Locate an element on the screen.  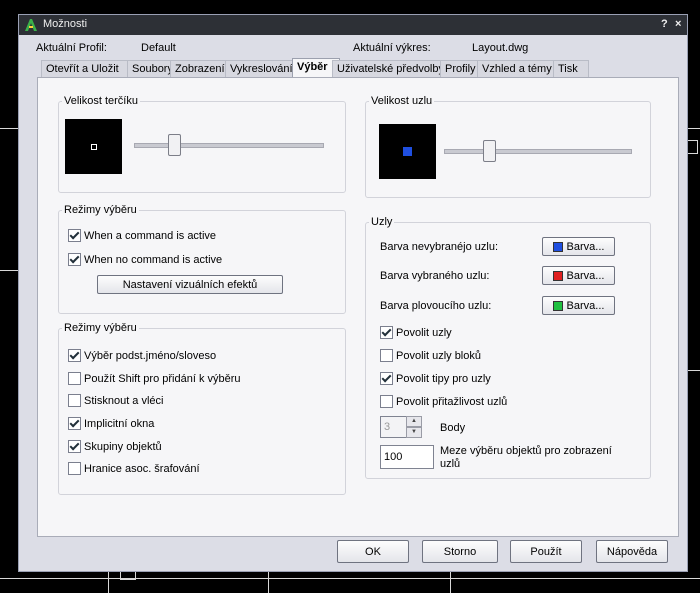
pickbox-marker is located at coordinates (94, 147).